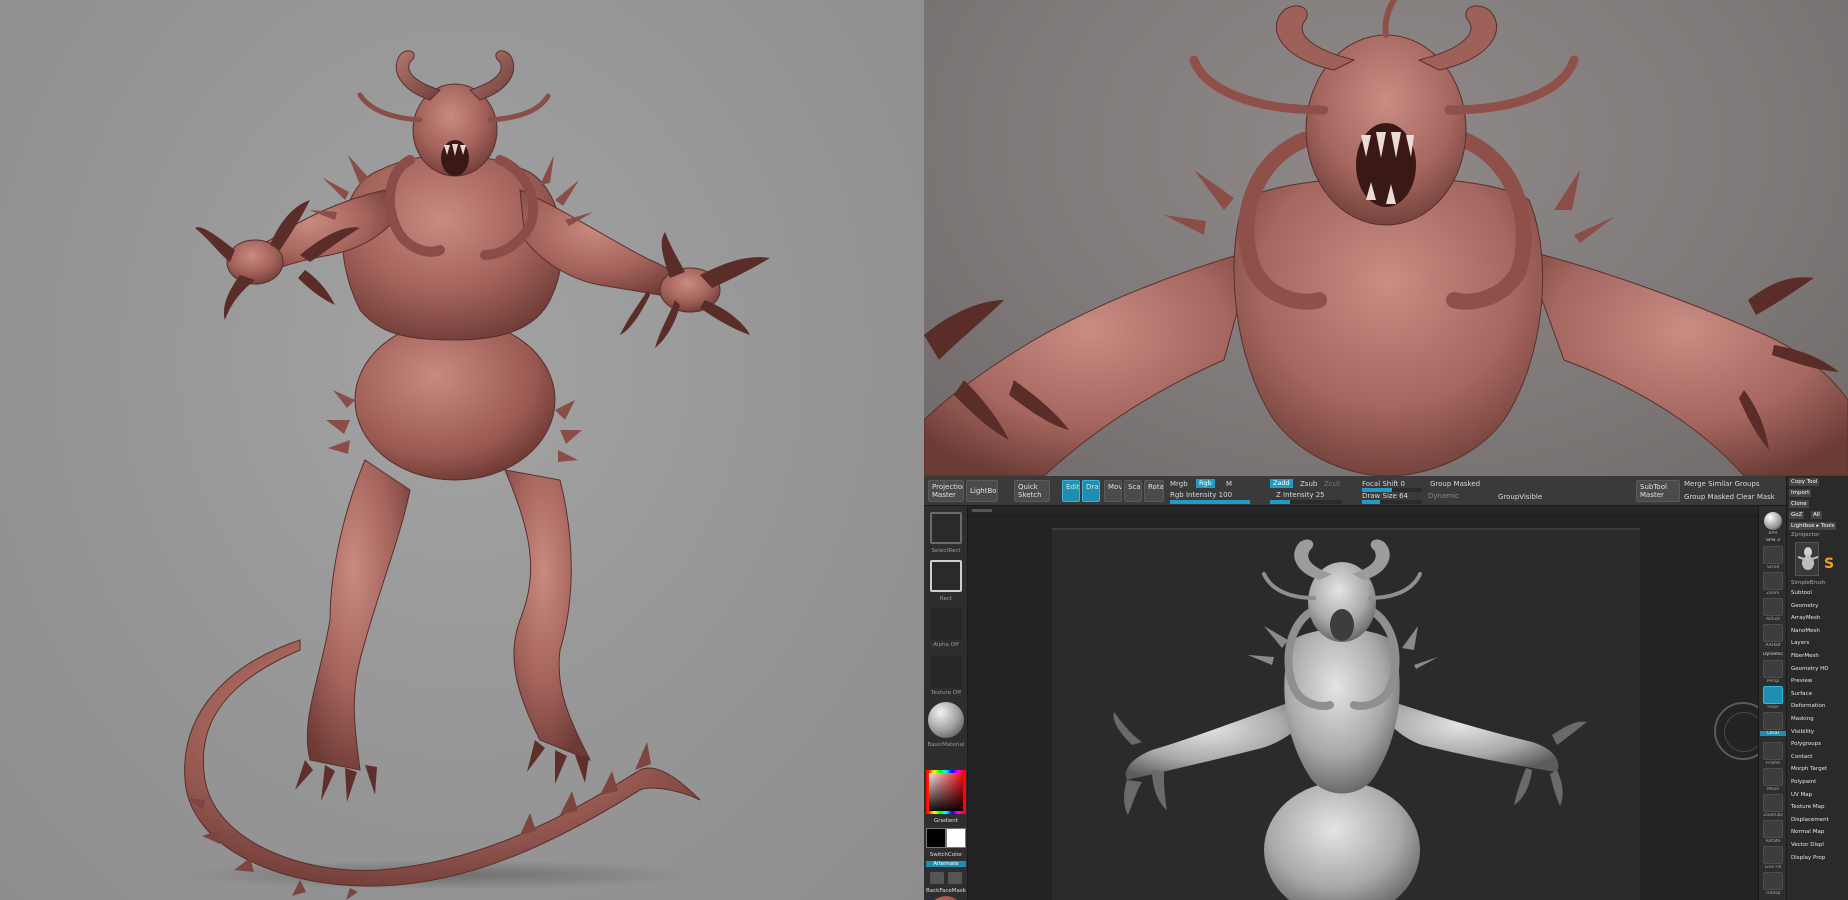 This screenshot has height=900, width=1848. Describe the element at coordinates (1363, 511) in the screenshot. I see `canvas-subbar` at that location.